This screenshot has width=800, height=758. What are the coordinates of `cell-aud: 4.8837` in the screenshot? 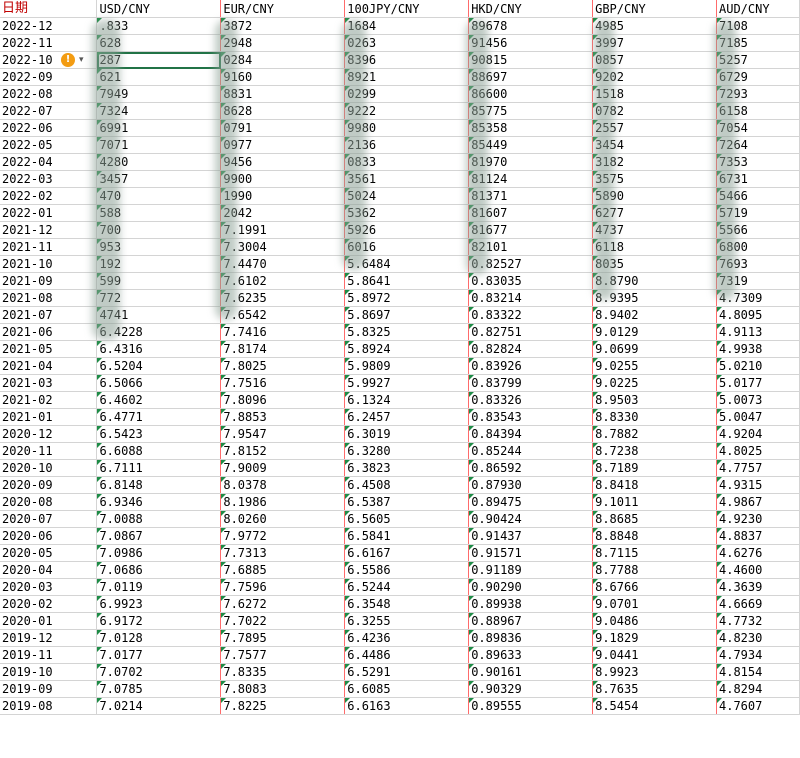 It's located at (758, 536).